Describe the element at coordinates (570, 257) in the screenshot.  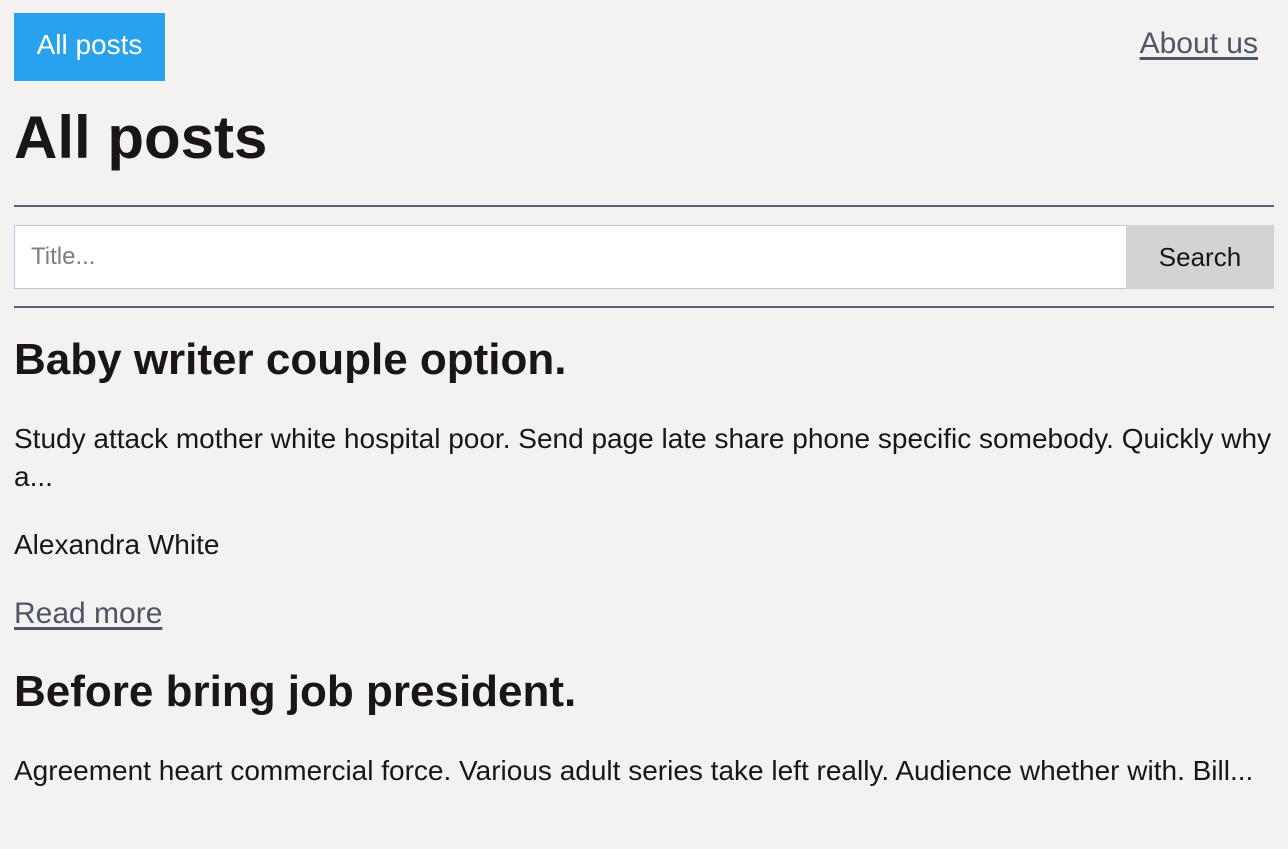
I see `search-input` at that location.